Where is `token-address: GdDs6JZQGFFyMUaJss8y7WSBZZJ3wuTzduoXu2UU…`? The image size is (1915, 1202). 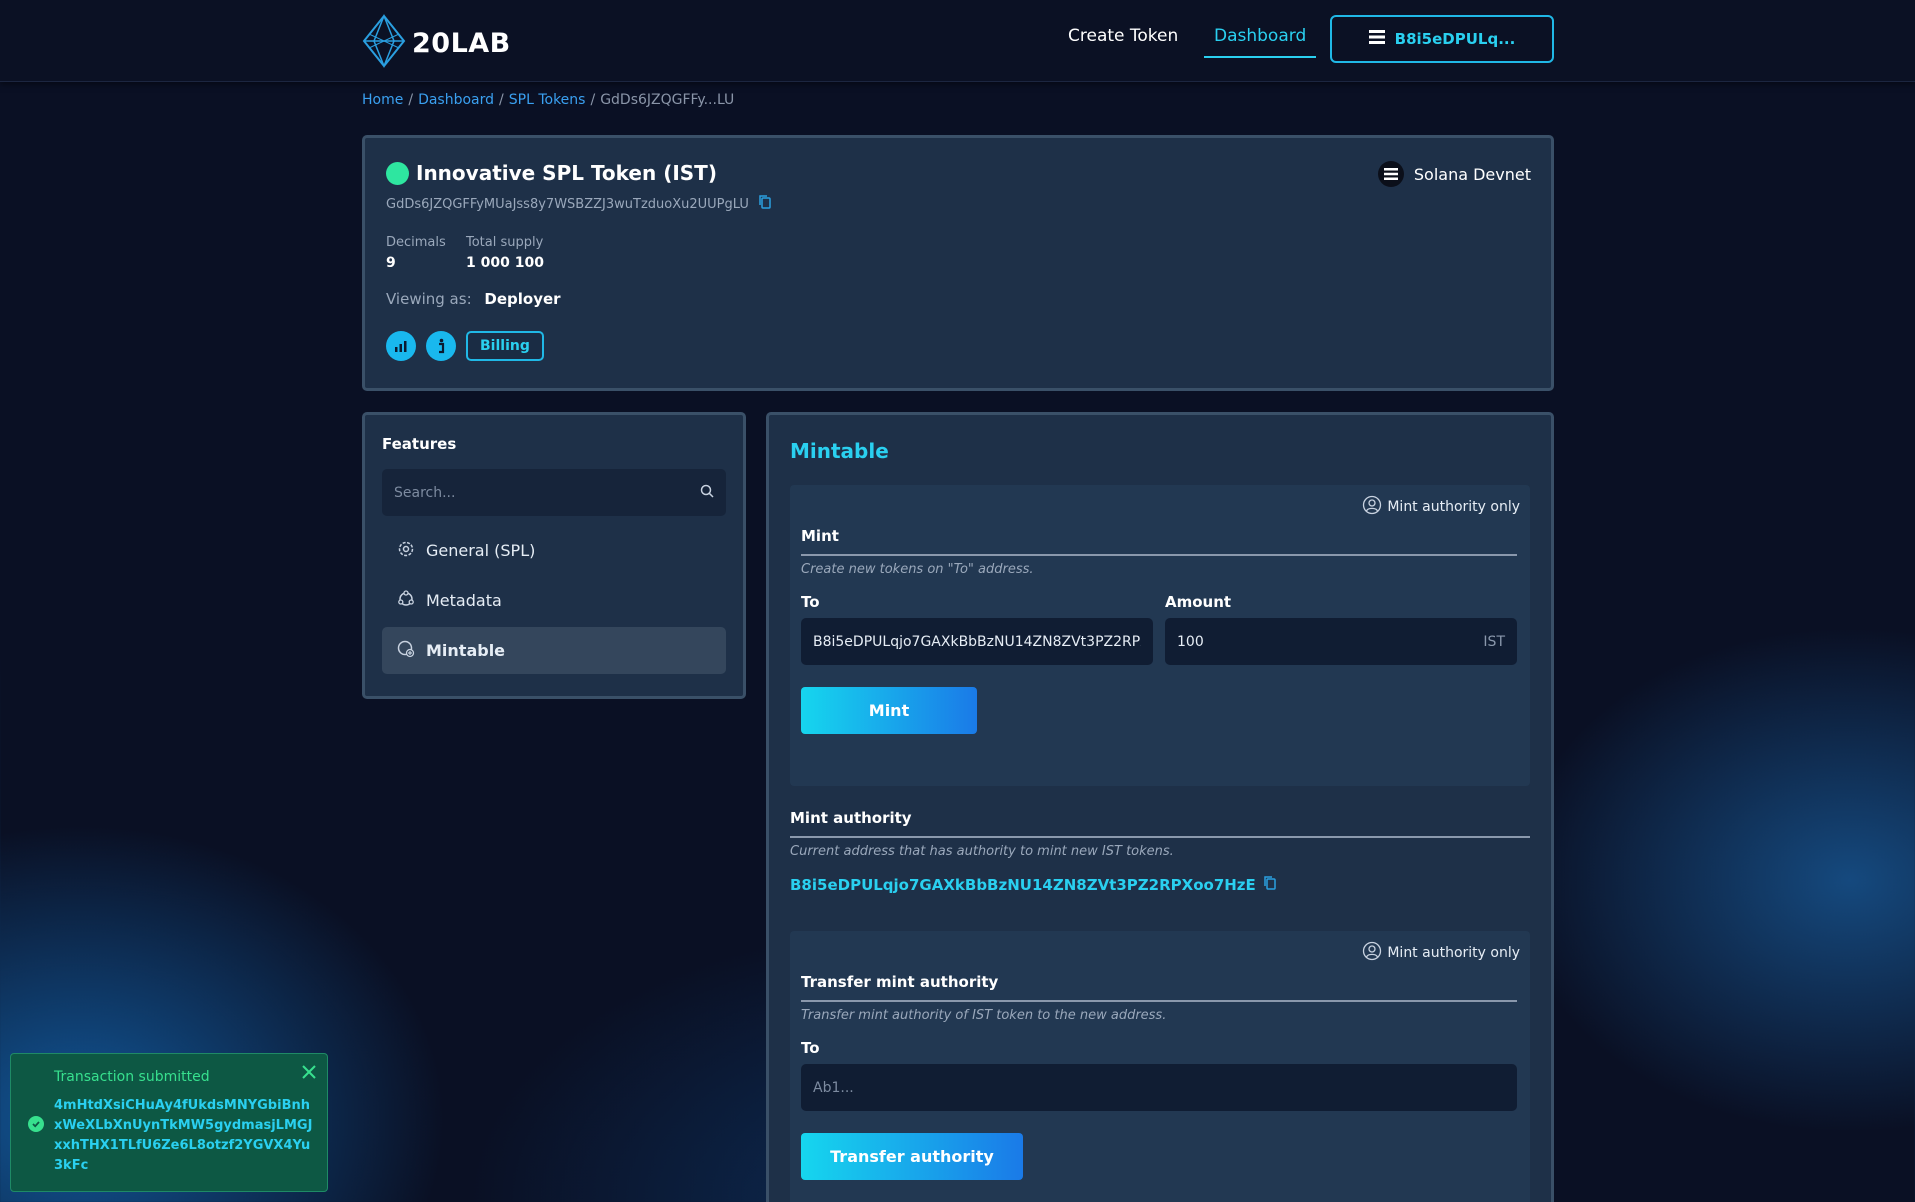 token-address: GdDs6JZQGFFyMUaJss8y7WSBZZJ3wuTzduoXu2UU… is located at coordinates (567, 204).